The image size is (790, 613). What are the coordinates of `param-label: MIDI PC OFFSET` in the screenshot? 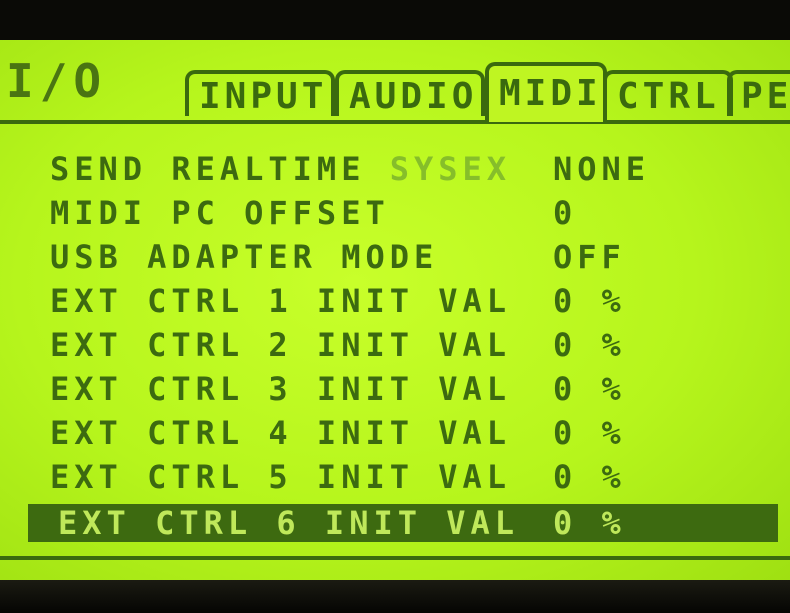 It's located at (220, 213).